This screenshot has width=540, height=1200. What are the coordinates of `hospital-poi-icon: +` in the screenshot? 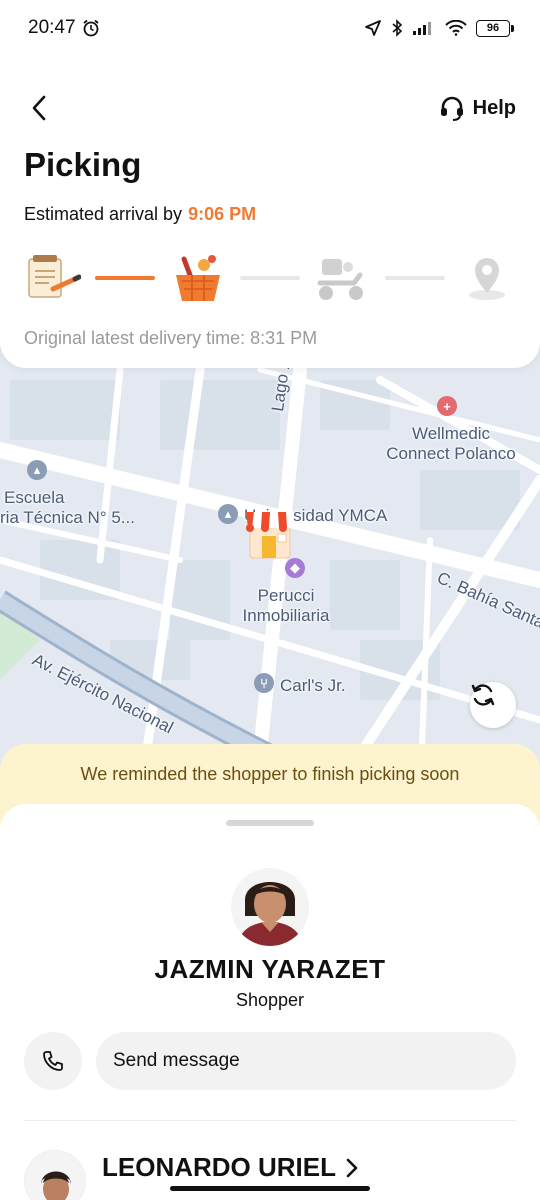 It's located at (447, 406).